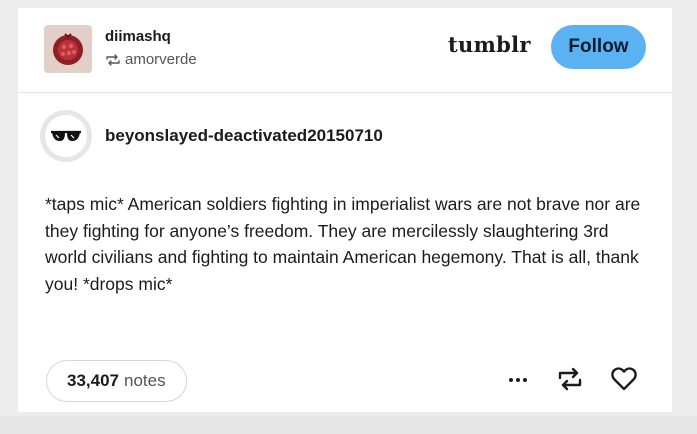  I want to click on reblog-button, so click(570, 379).